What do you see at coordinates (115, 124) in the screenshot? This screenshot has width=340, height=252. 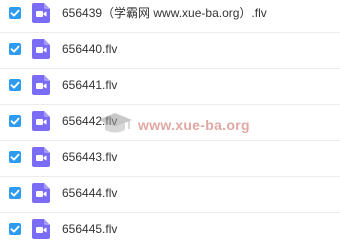 I see `graduation-cap-icon` at bounding box center [115, 124].